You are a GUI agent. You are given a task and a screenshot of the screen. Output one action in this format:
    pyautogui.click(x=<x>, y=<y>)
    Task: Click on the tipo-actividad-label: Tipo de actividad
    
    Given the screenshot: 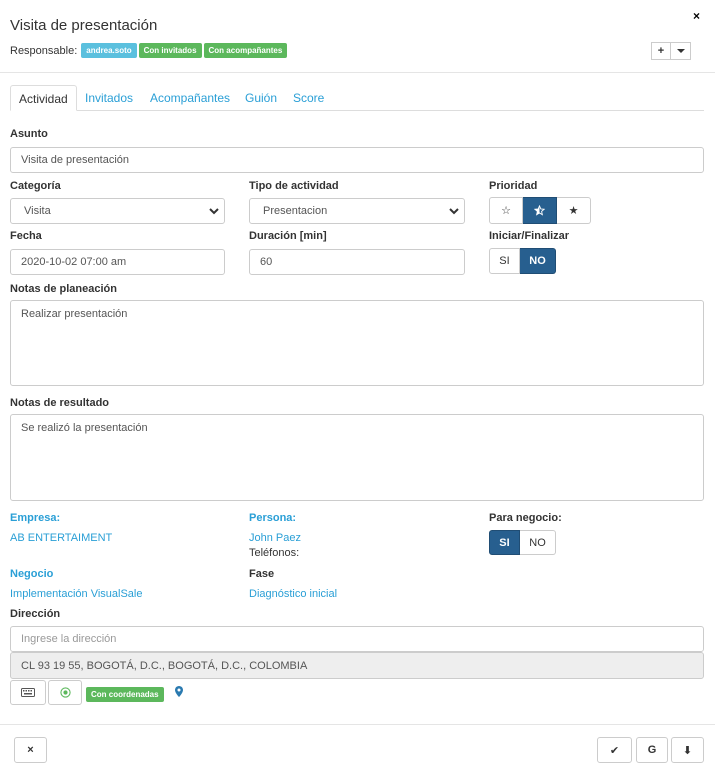 What is the action you would take?
    pyautogui.click(x=294, y=186)
    